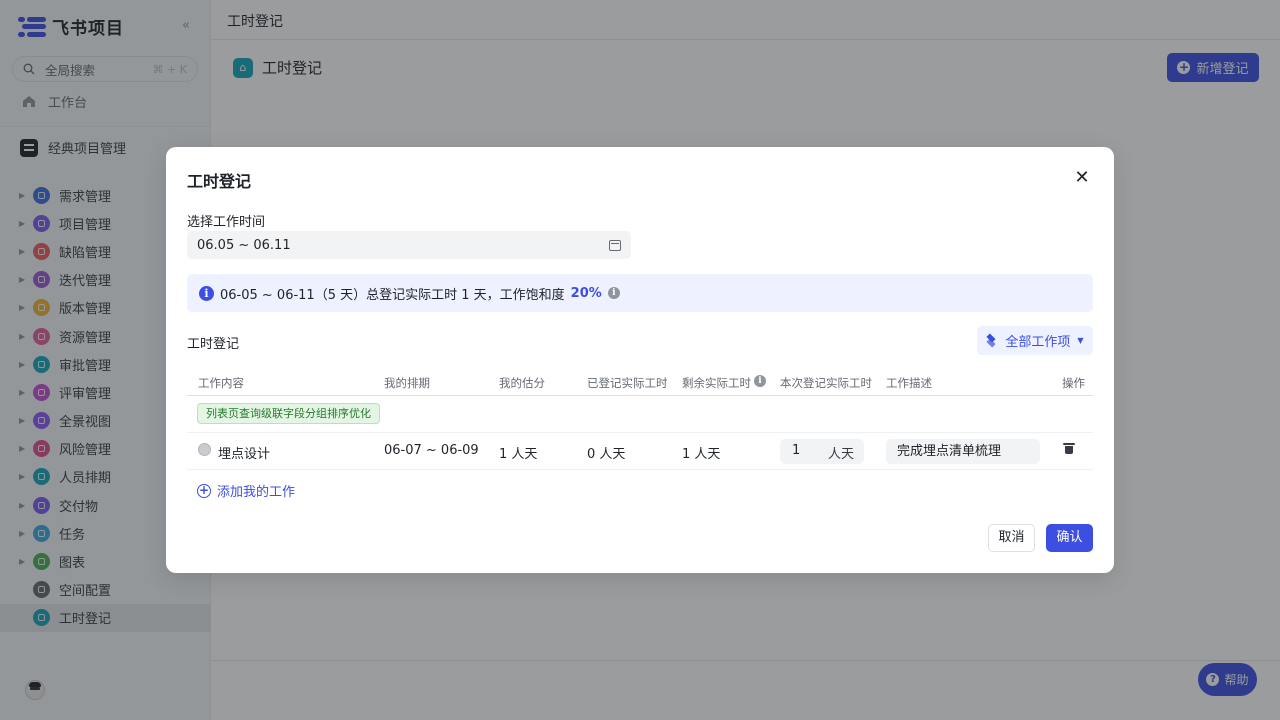  I want to click on col-description: 工作描述, so click(909, 383).